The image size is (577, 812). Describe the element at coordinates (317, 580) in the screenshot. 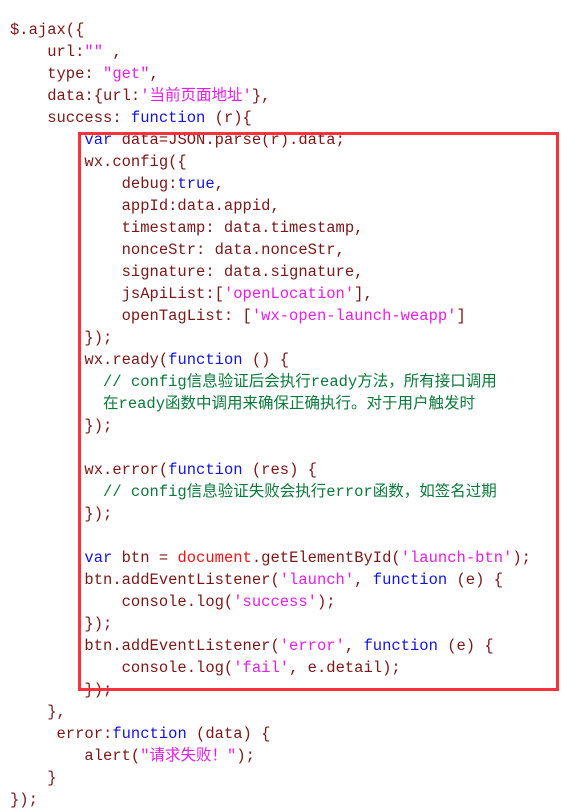

I see `code-token-str: 'launch'` at that location.